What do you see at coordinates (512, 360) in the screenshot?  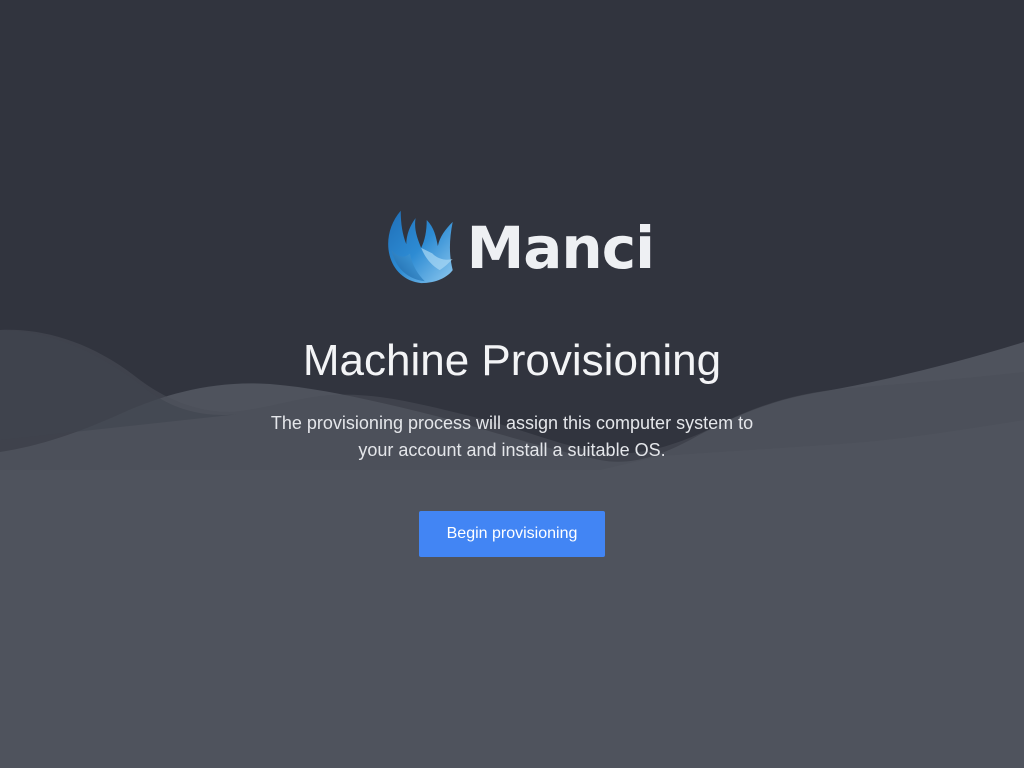 I see `page-title: Machine Provisioning` at bounding box center [512, 360].